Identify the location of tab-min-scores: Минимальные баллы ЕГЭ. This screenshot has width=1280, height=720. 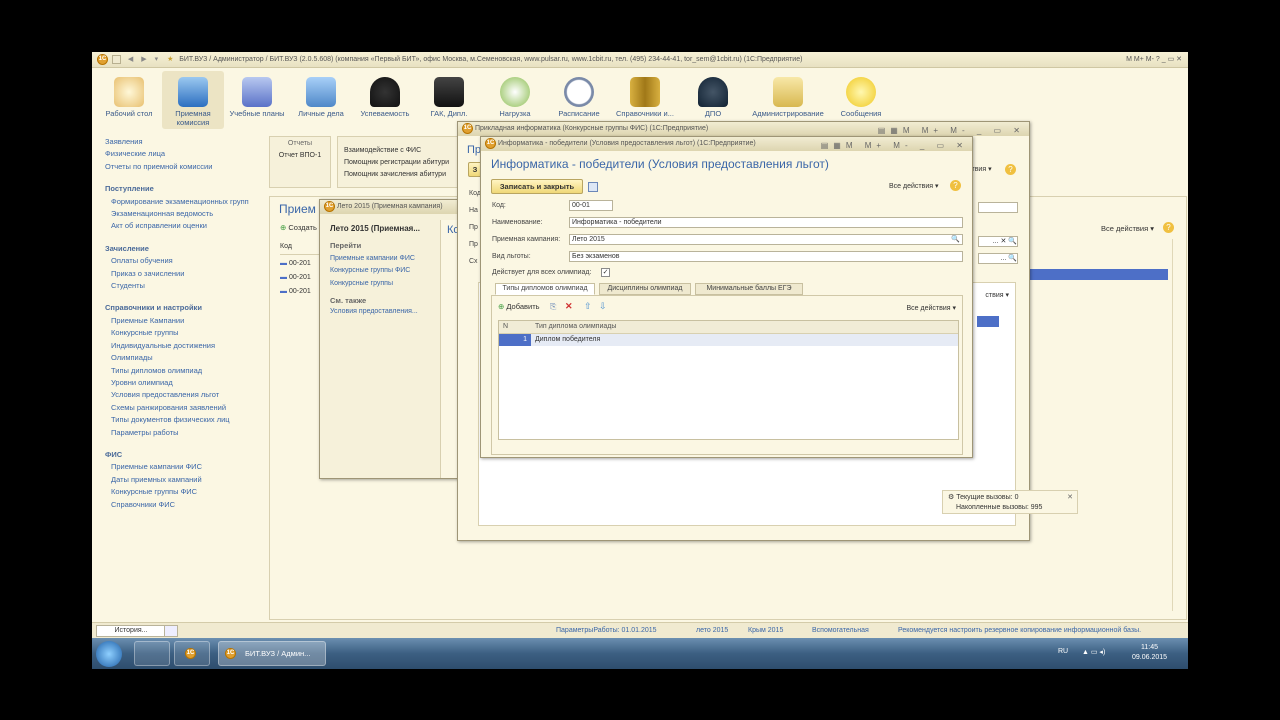
(749, 289).